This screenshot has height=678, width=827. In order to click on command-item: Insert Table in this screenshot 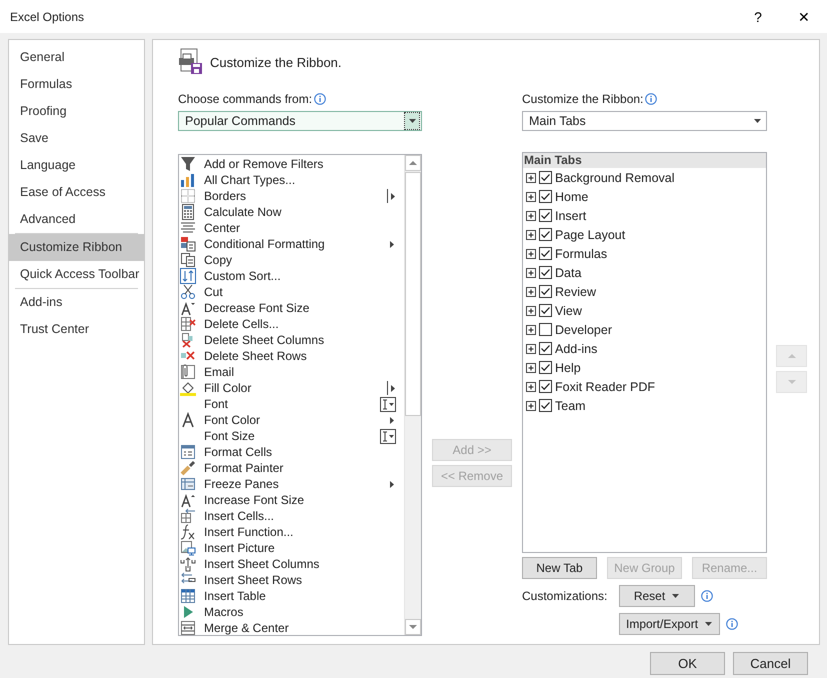, I will do `click(304, 596)`.